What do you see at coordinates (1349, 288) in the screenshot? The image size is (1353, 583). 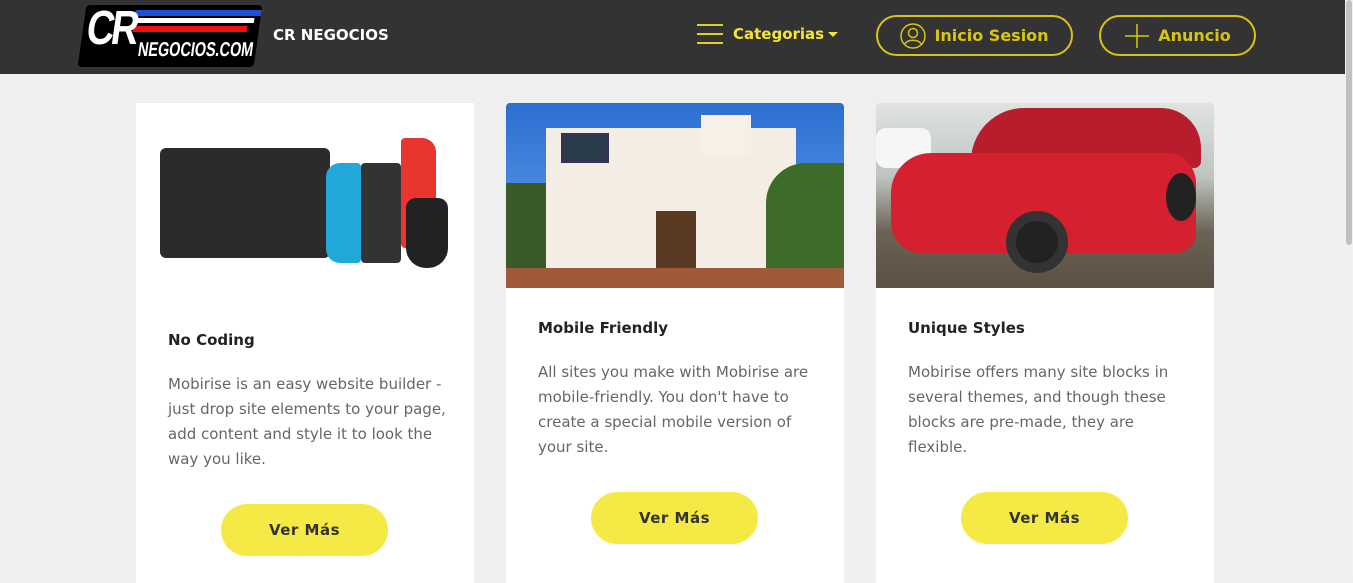 I see `scrollbar` at bounding box center [1349, 288].